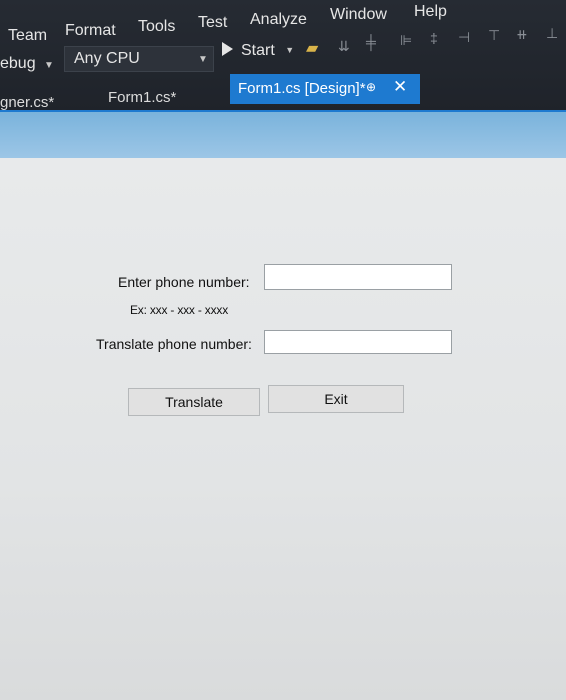 The image size is (566, 700). I want to click on play-icon, so click(227, 49).